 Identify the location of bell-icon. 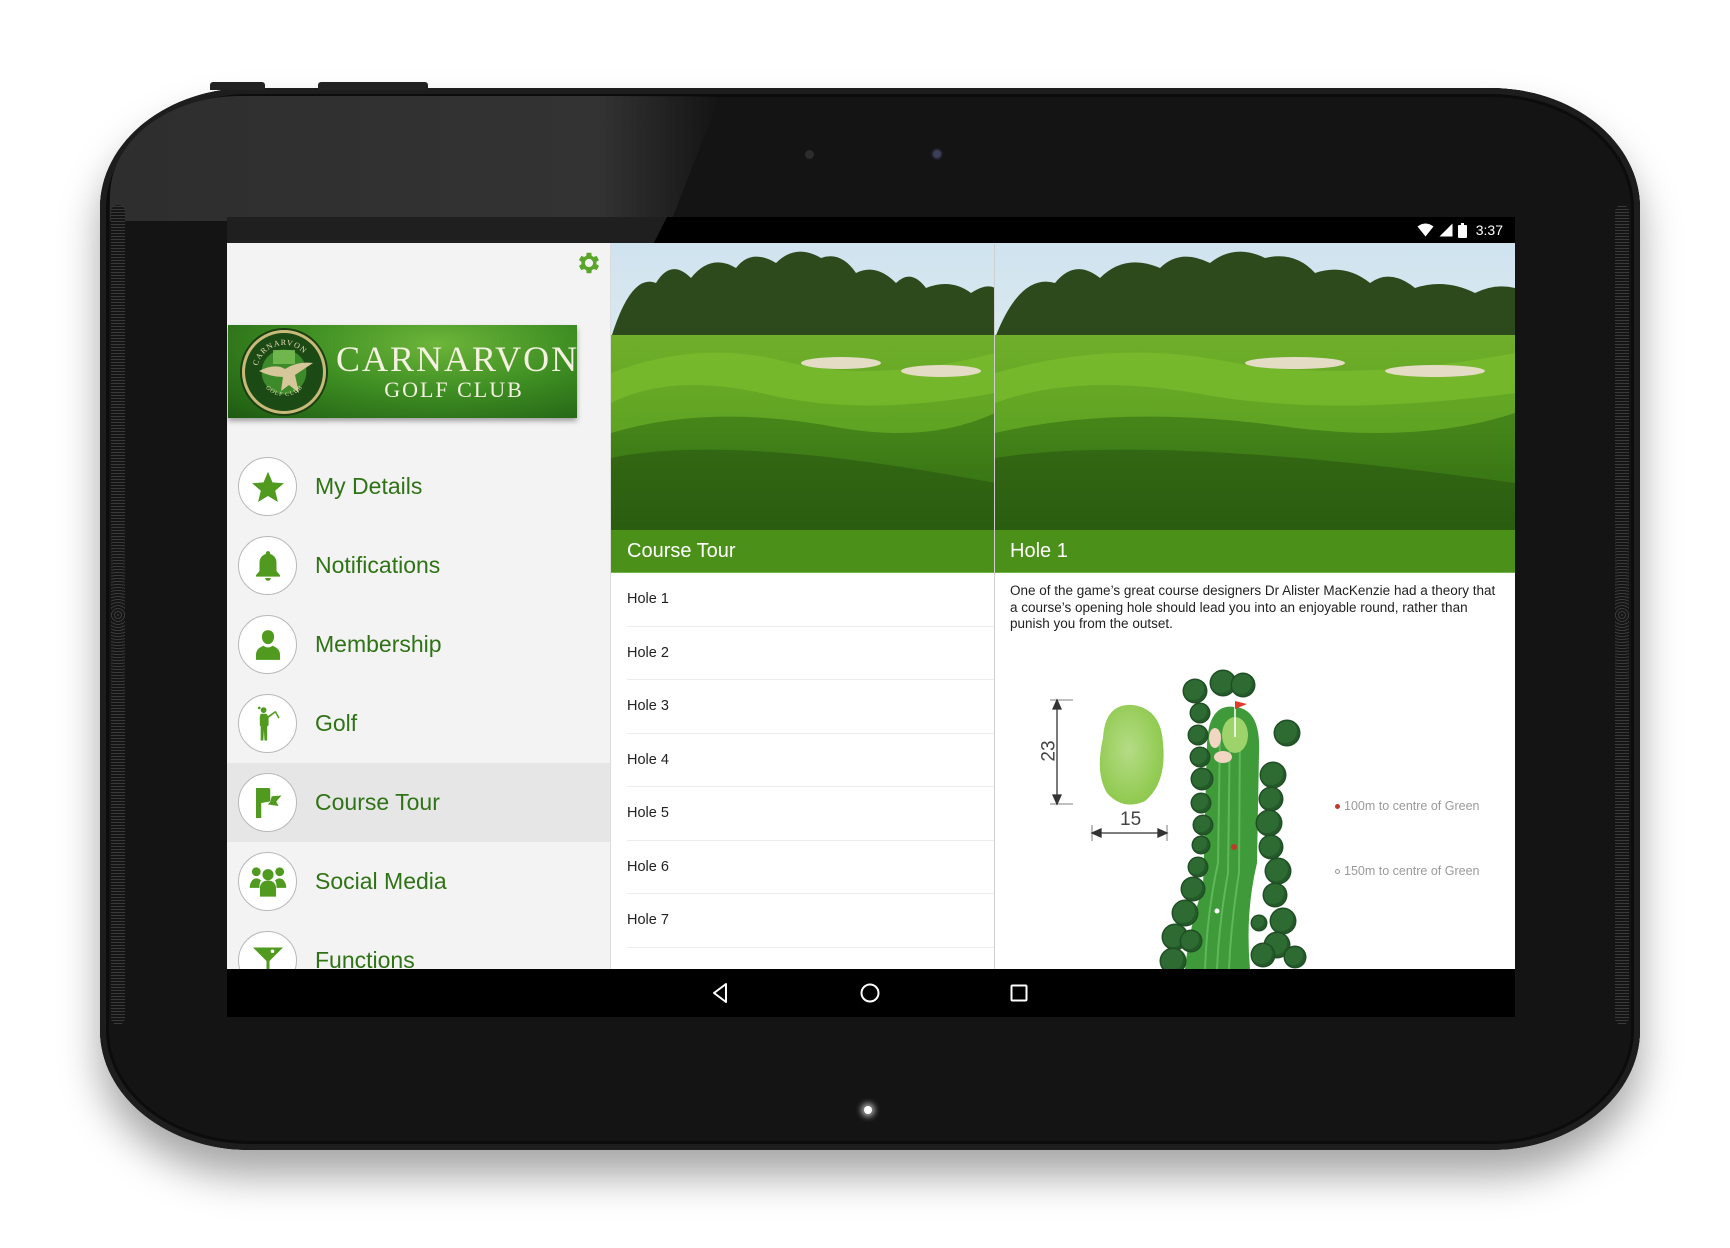
(267, 565).